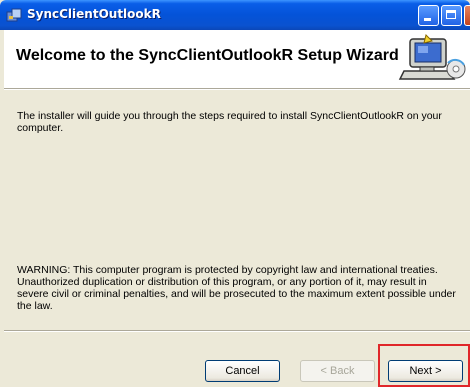 Image resolution: width=470 pixels, height=387 pixels. What do you see at coordinates (337, 371) in the screenshot?
I see `back-button: < Back` at bounding box center [337, 371].